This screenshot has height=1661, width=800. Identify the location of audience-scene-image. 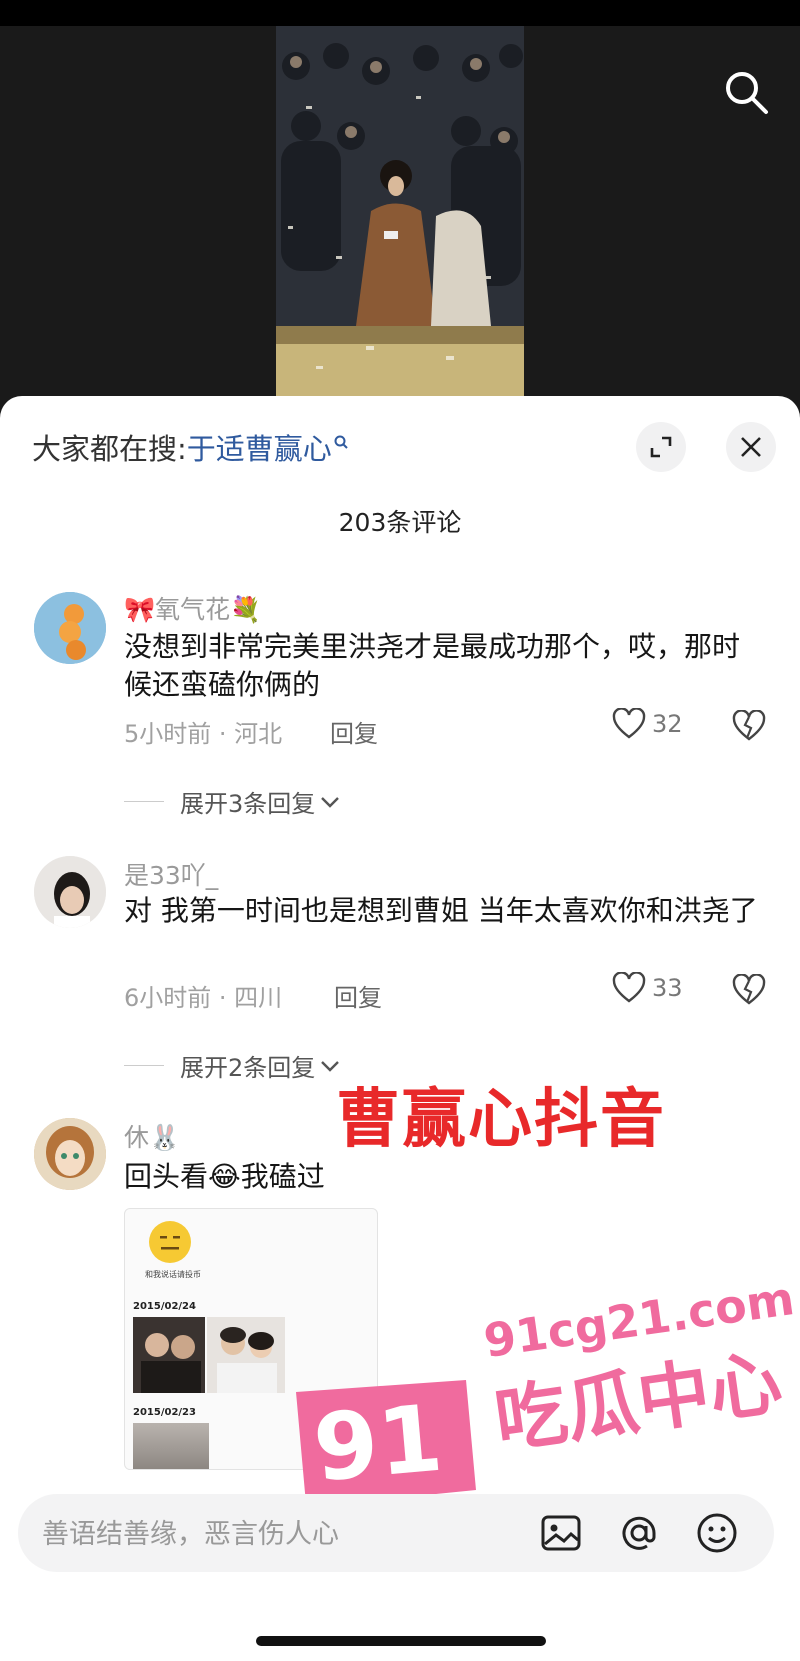
(400, 211).